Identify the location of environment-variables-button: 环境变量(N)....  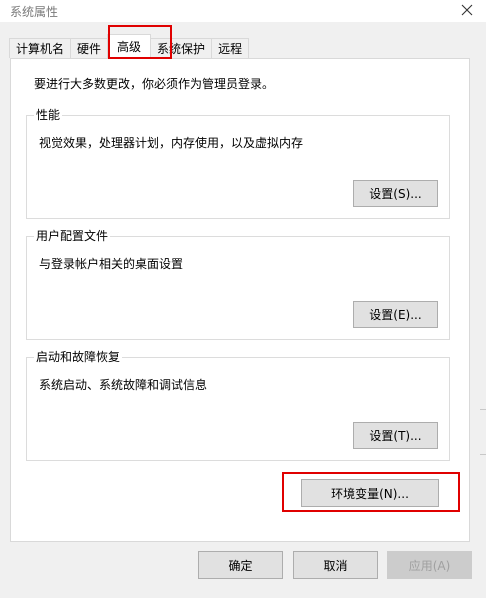
(370, 493).